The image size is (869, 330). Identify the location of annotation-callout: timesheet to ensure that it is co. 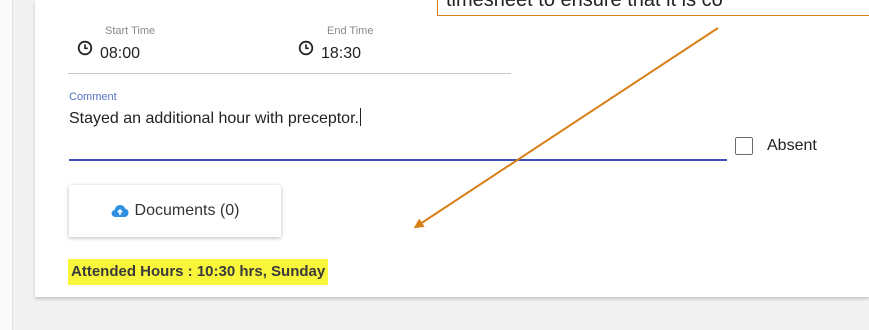
(653, 8).